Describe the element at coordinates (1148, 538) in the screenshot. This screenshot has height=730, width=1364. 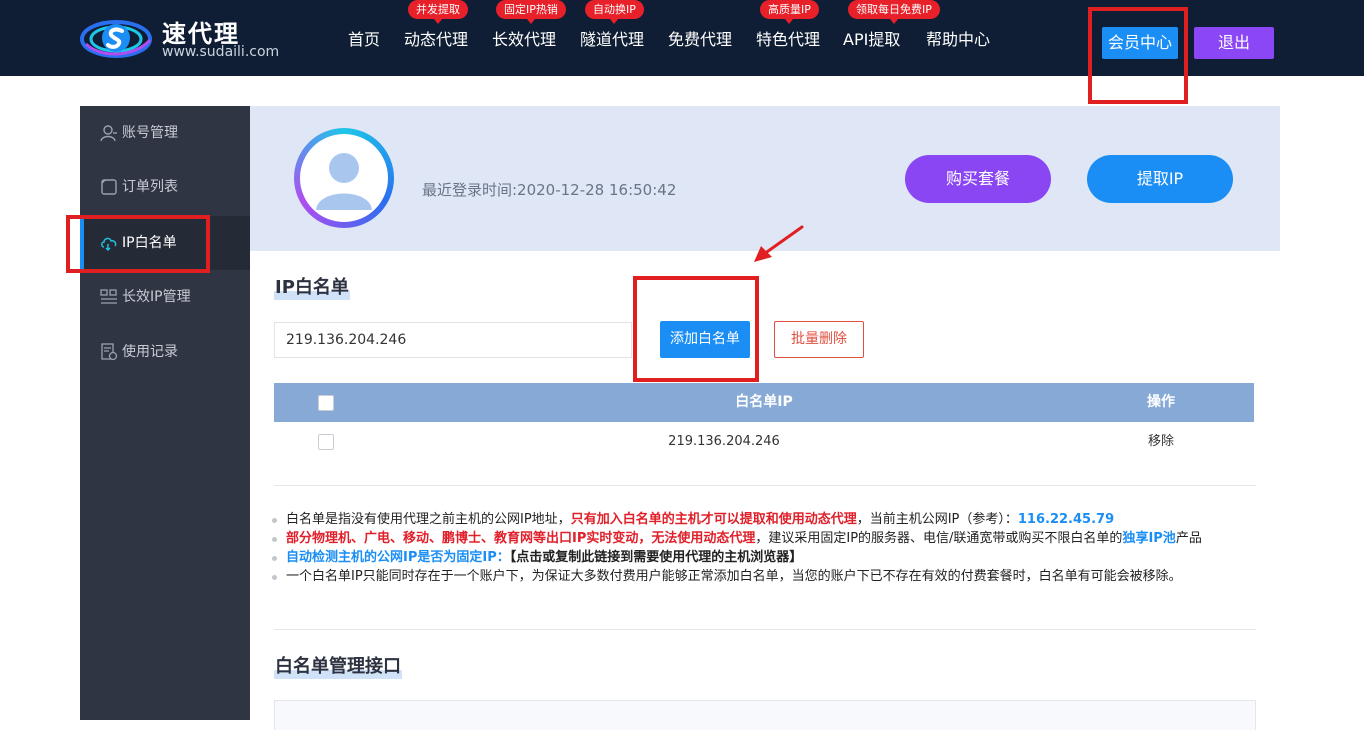
I see `exclusive-ip-pool-link: 独享IP池` at that location.